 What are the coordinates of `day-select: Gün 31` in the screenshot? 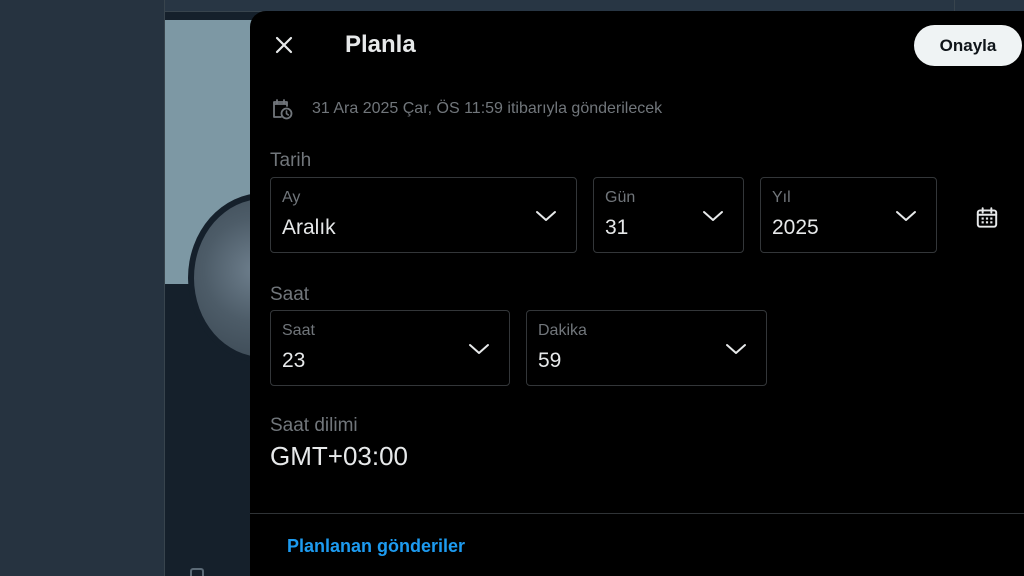 It's located at (668, 215).